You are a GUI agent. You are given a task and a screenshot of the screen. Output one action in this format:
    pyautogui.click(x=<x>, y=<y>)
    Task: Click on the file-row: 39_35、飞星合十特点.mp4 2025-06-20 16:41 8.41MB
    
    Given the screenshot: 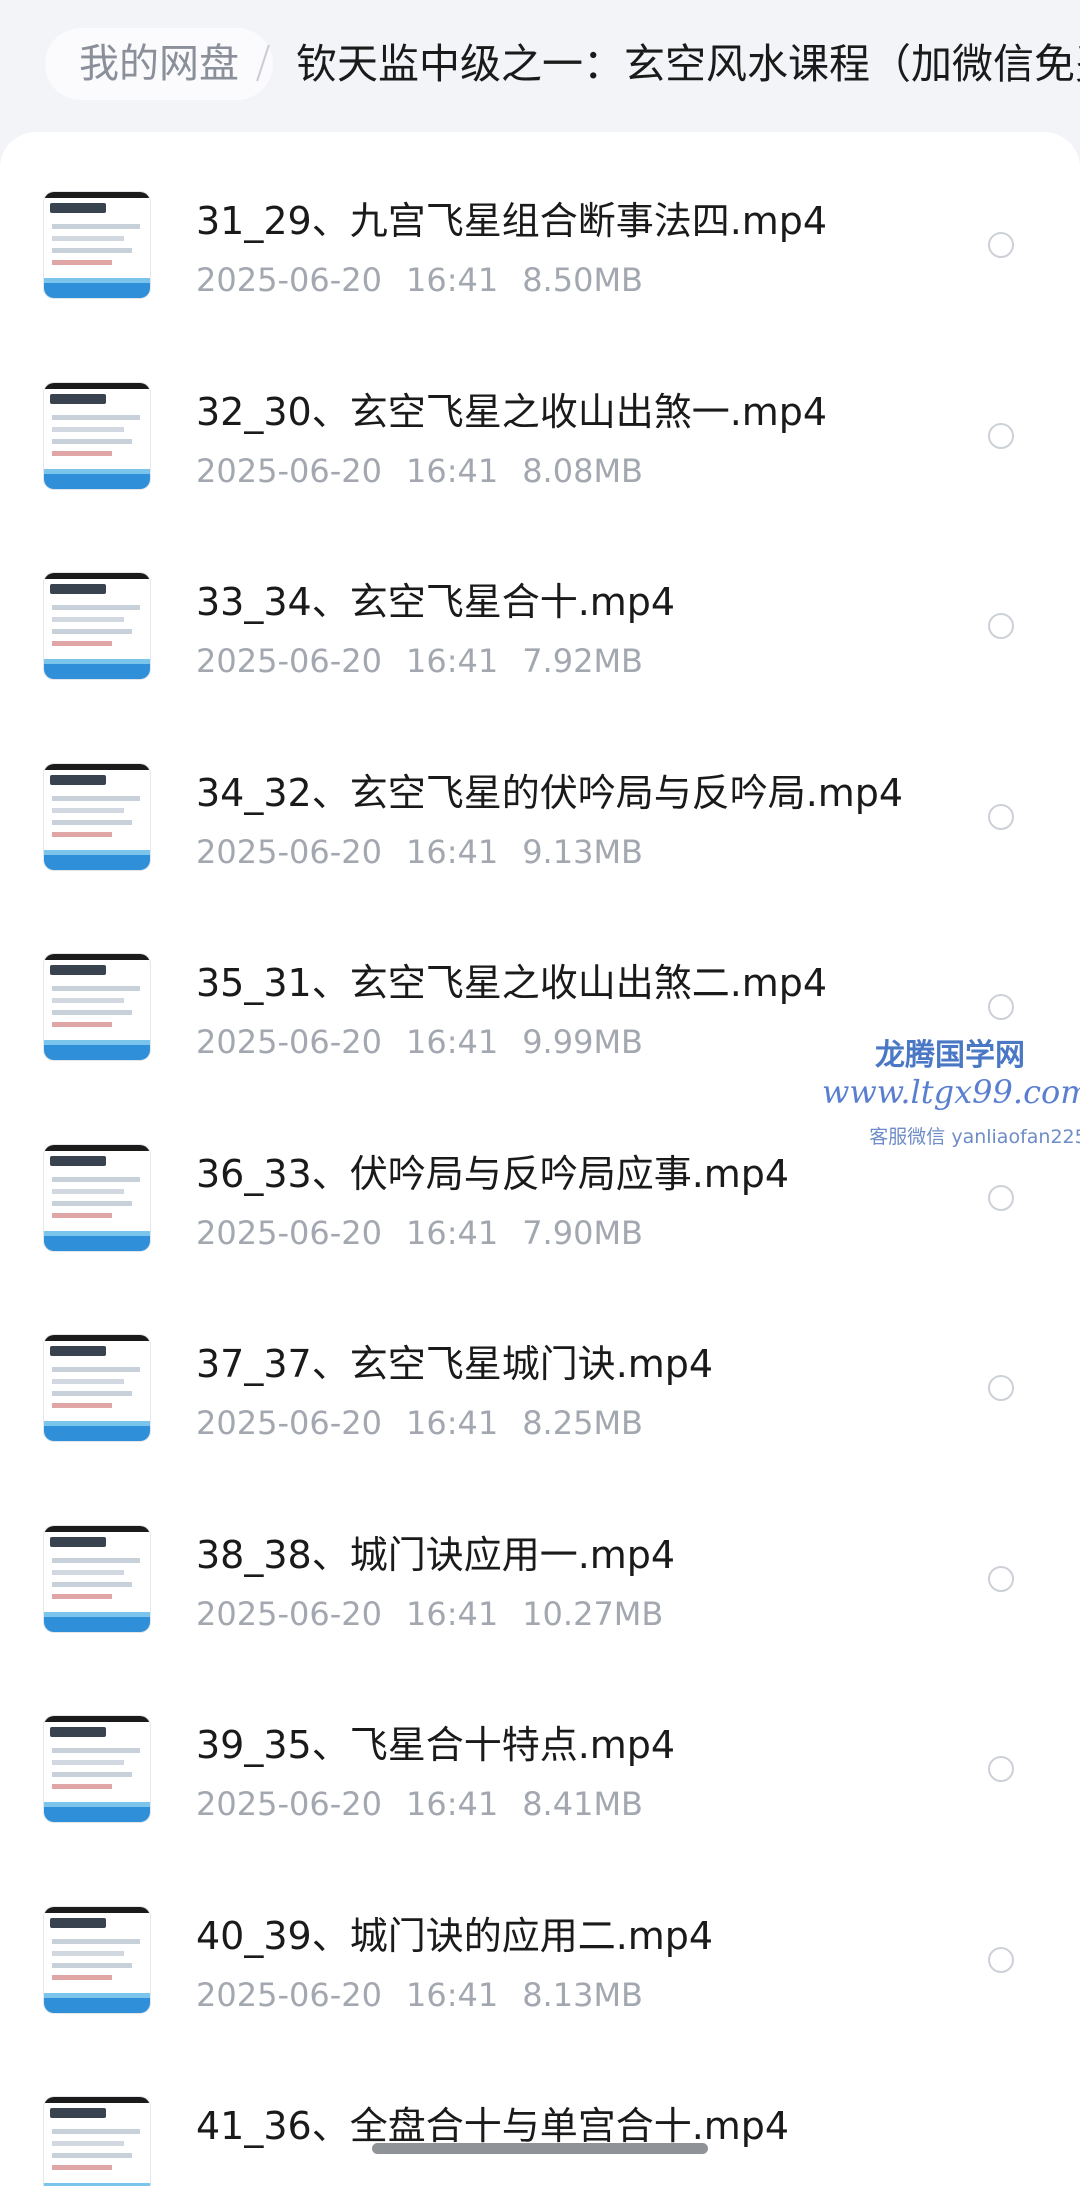 What is the action you would take?
    pyautogui.click(x=540, y=1751)
    